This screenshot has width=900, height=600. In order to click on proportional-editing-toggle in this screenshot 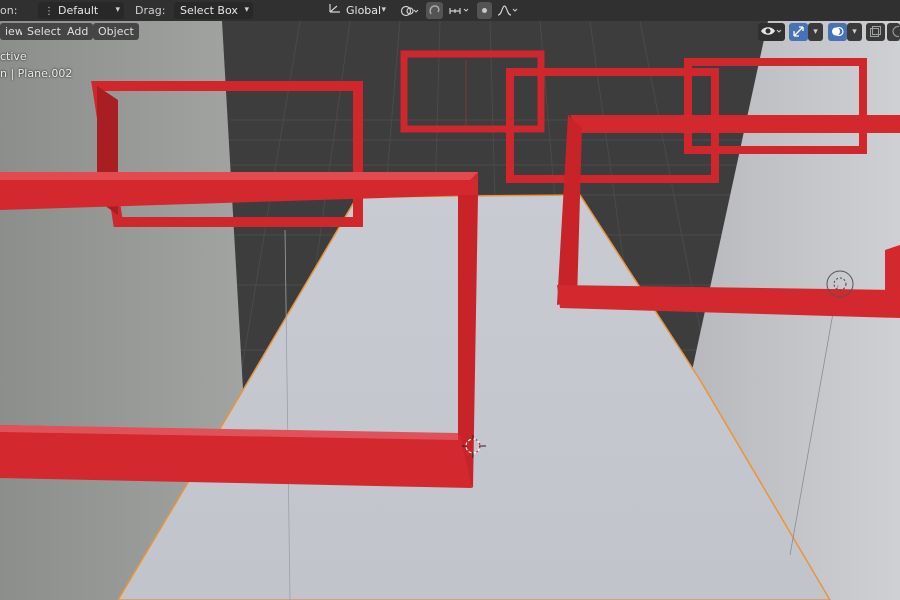, I will do `click(484, 10)`.